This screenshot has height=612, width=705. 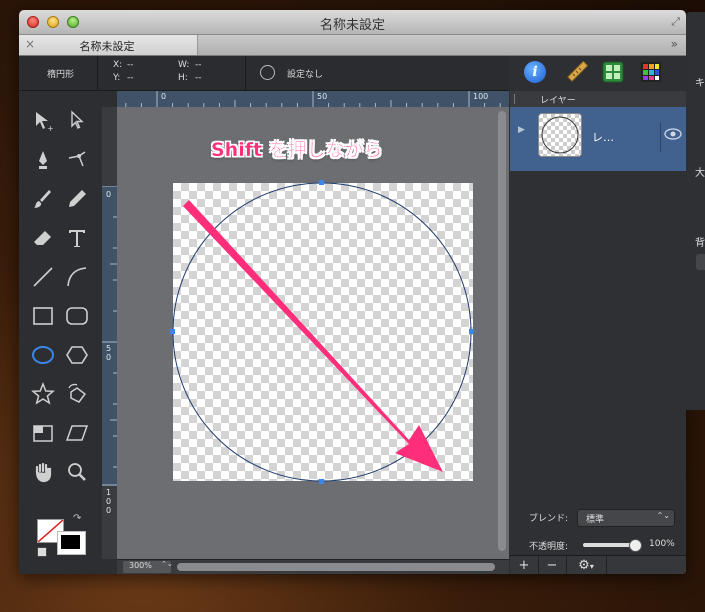 I want to click on x-label: X:, so click(x=118, y=65).